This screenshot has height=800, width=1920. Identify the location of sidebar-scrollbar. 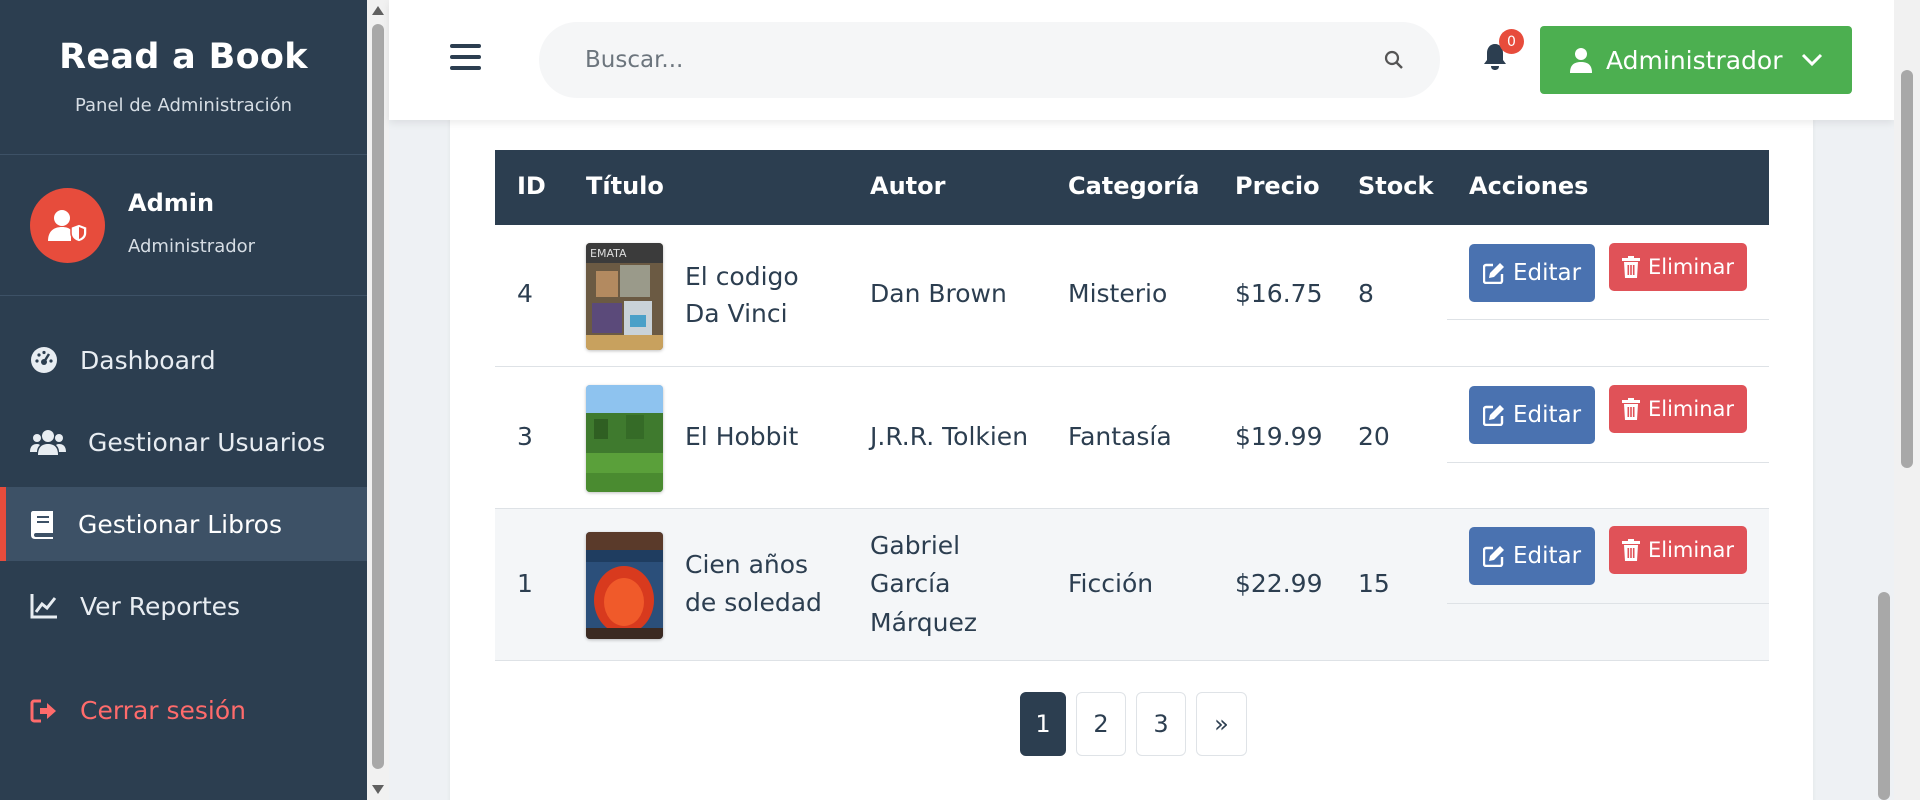
(378, 400).